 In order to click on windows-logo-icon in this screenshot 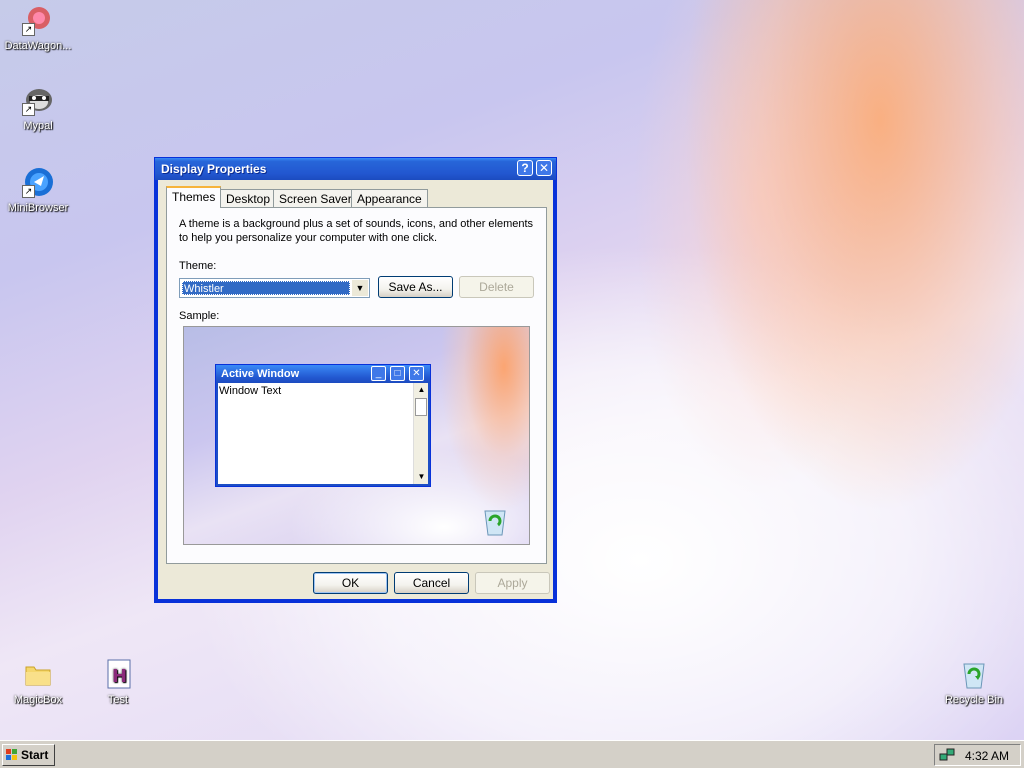, I will do `click(11, 754)`.